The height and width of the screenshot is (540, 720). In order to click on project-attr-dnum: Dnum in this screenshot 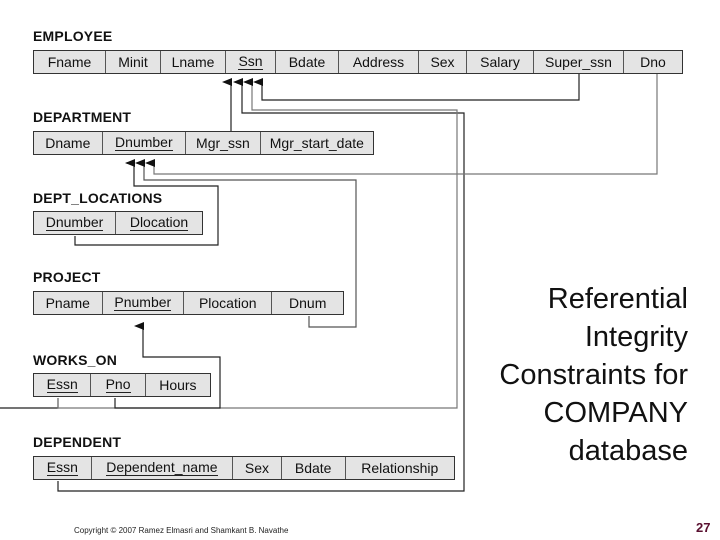, I will do `click(308, 303)`.